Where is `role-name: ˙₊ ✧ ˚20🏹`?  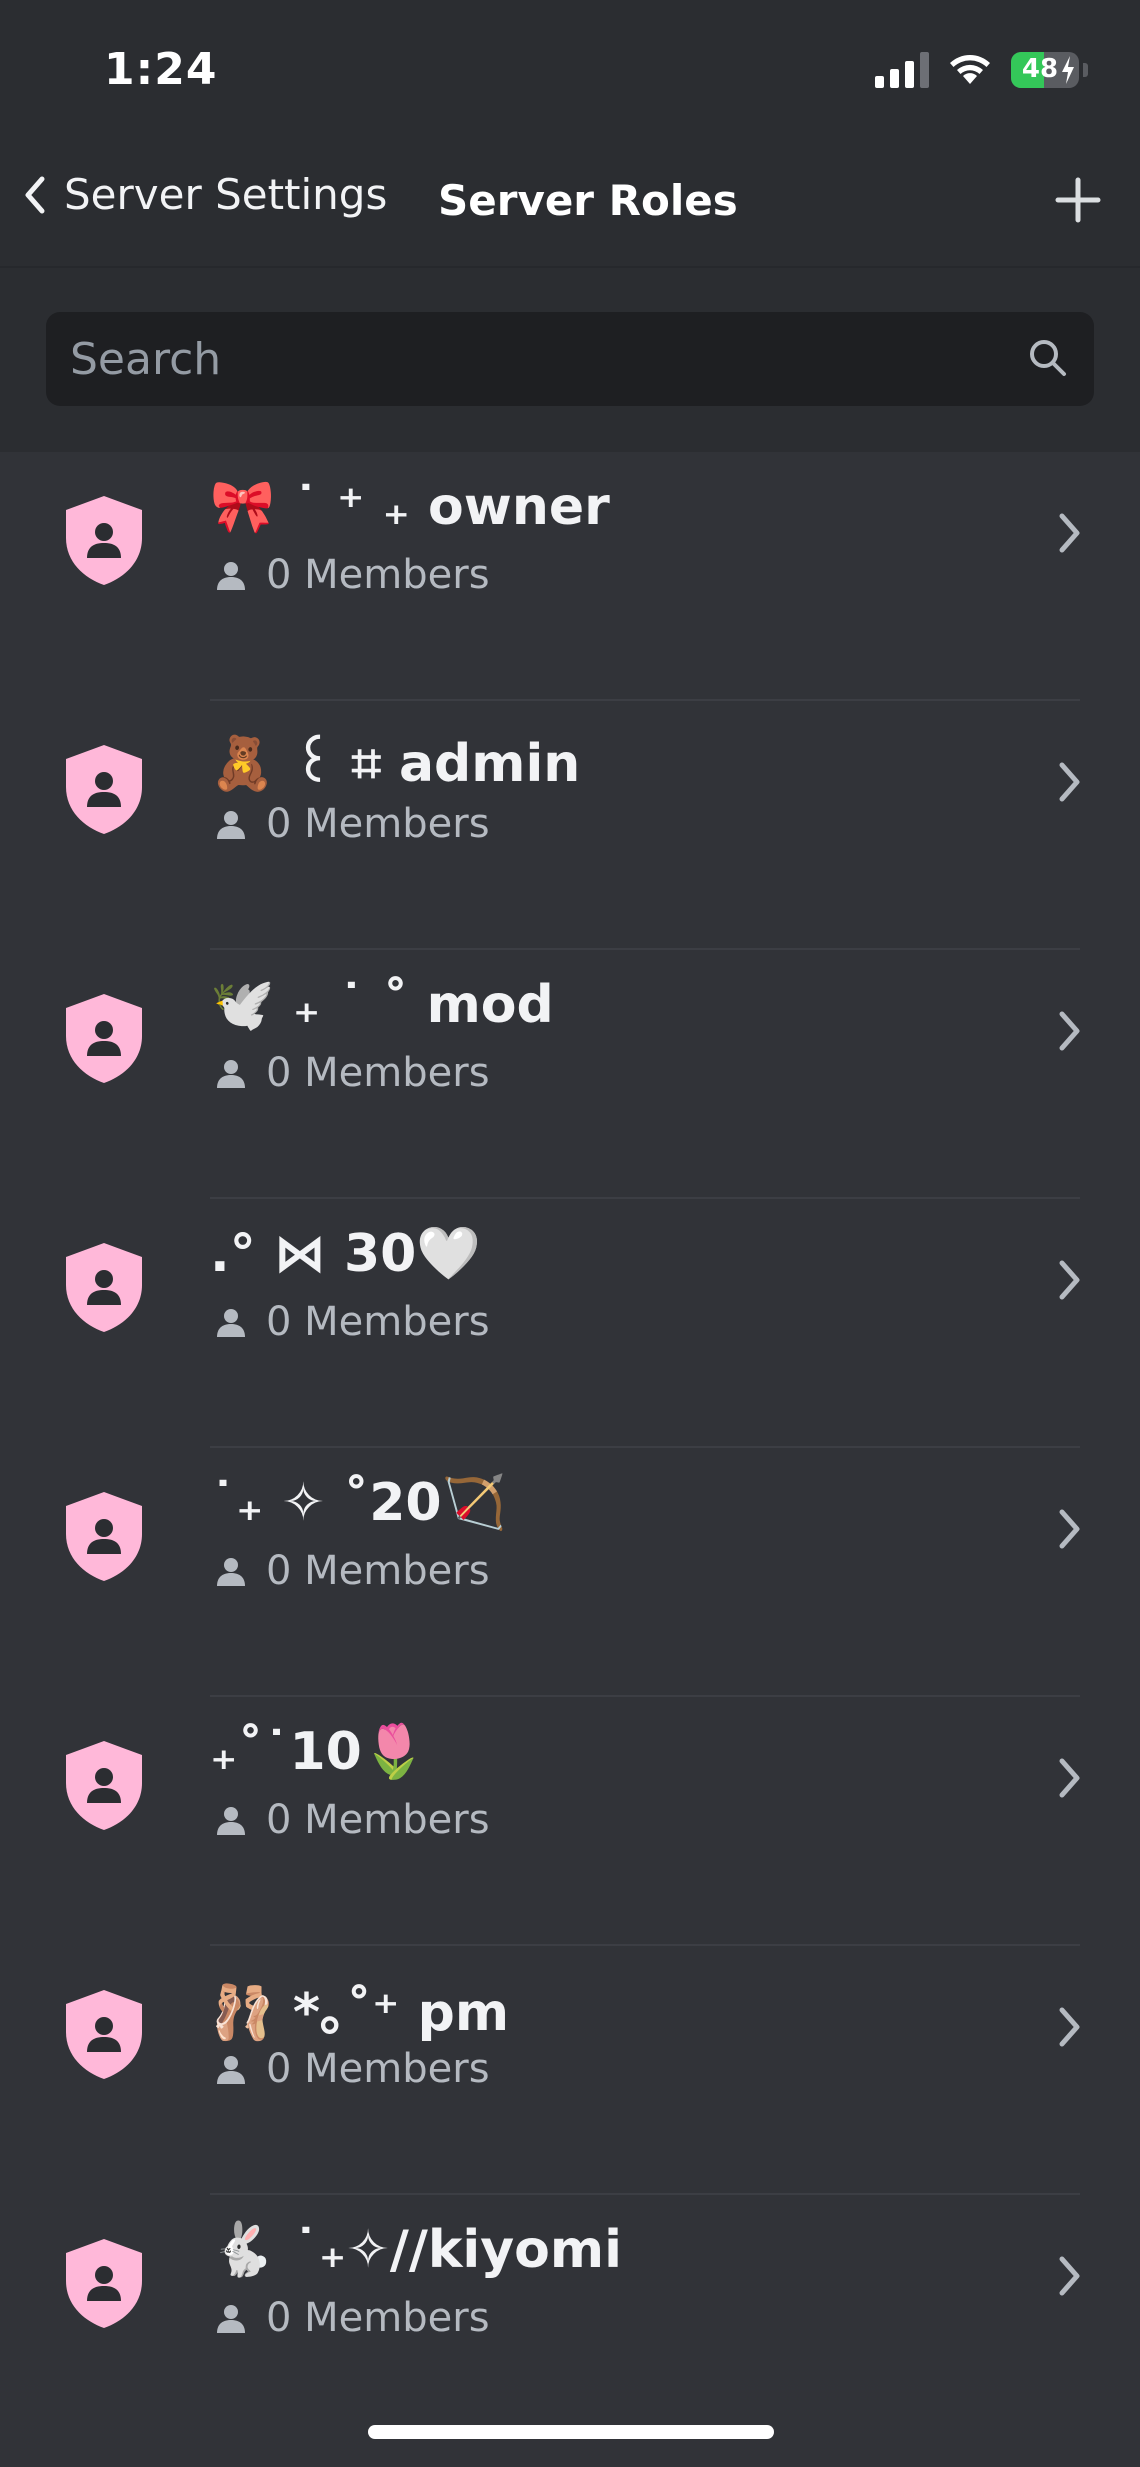 role-name: ˙₊ ✧ ˚20🏹 is located at coordinates (358, 1503).